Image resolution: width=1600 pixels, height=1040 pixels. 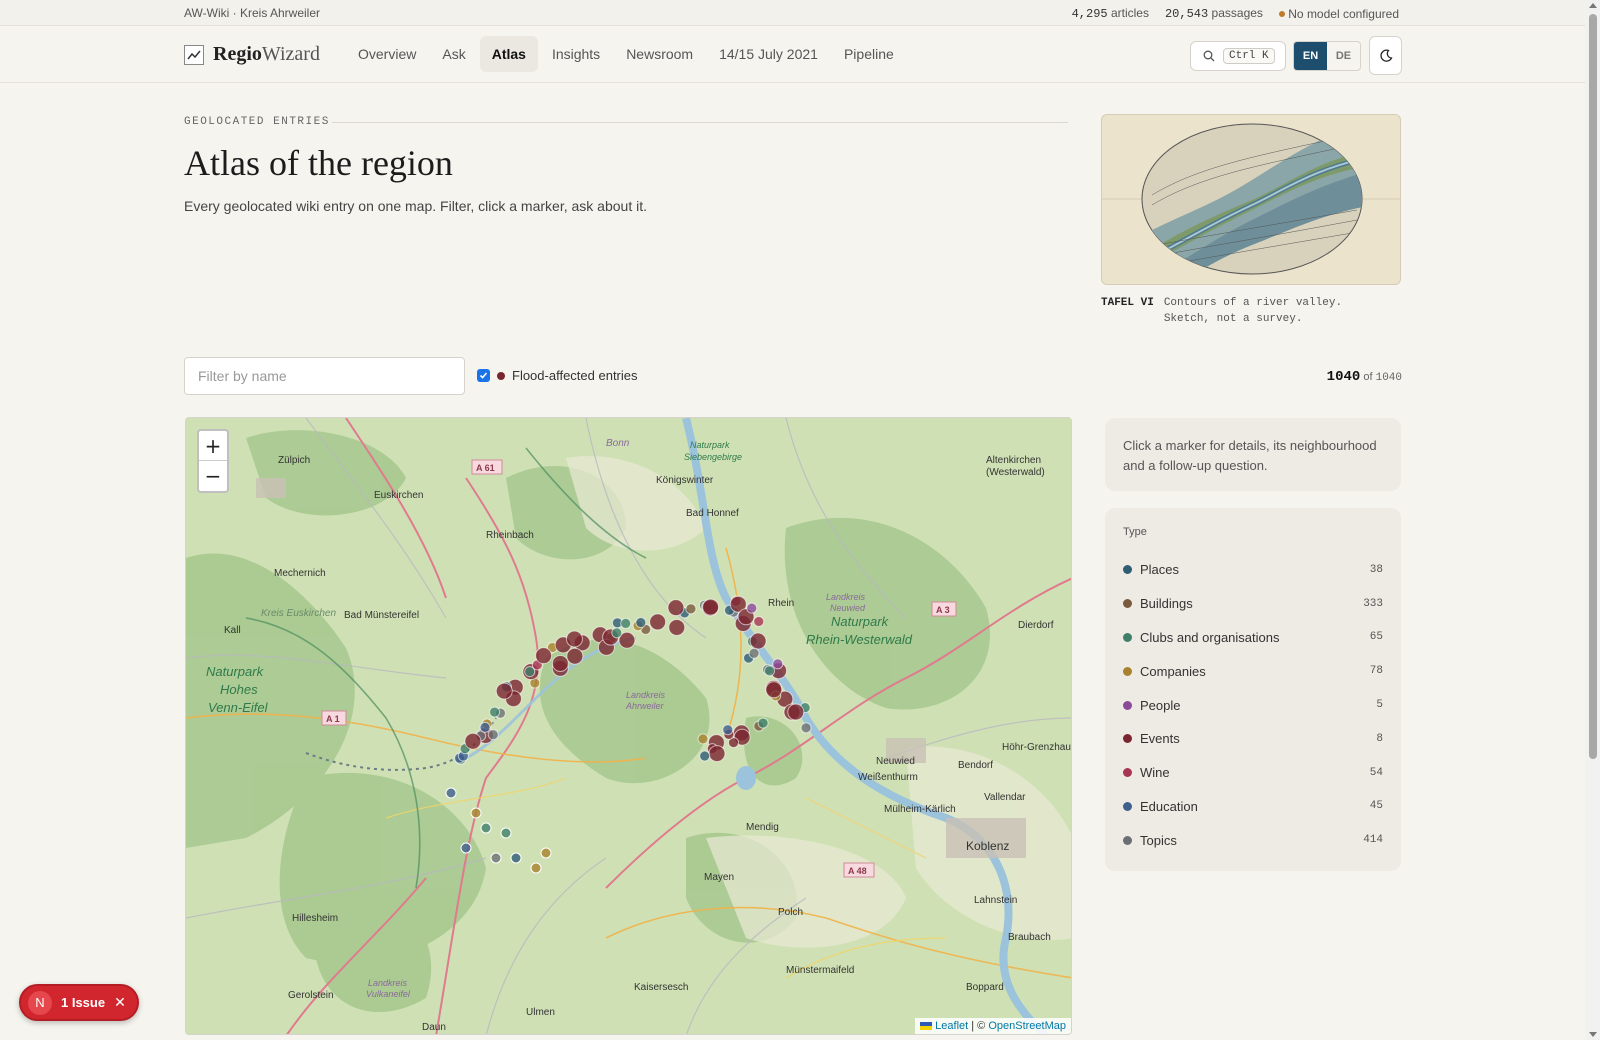 I want to click on nav-july-2021: 14/15 July 2021, so click(x=768, y=54).